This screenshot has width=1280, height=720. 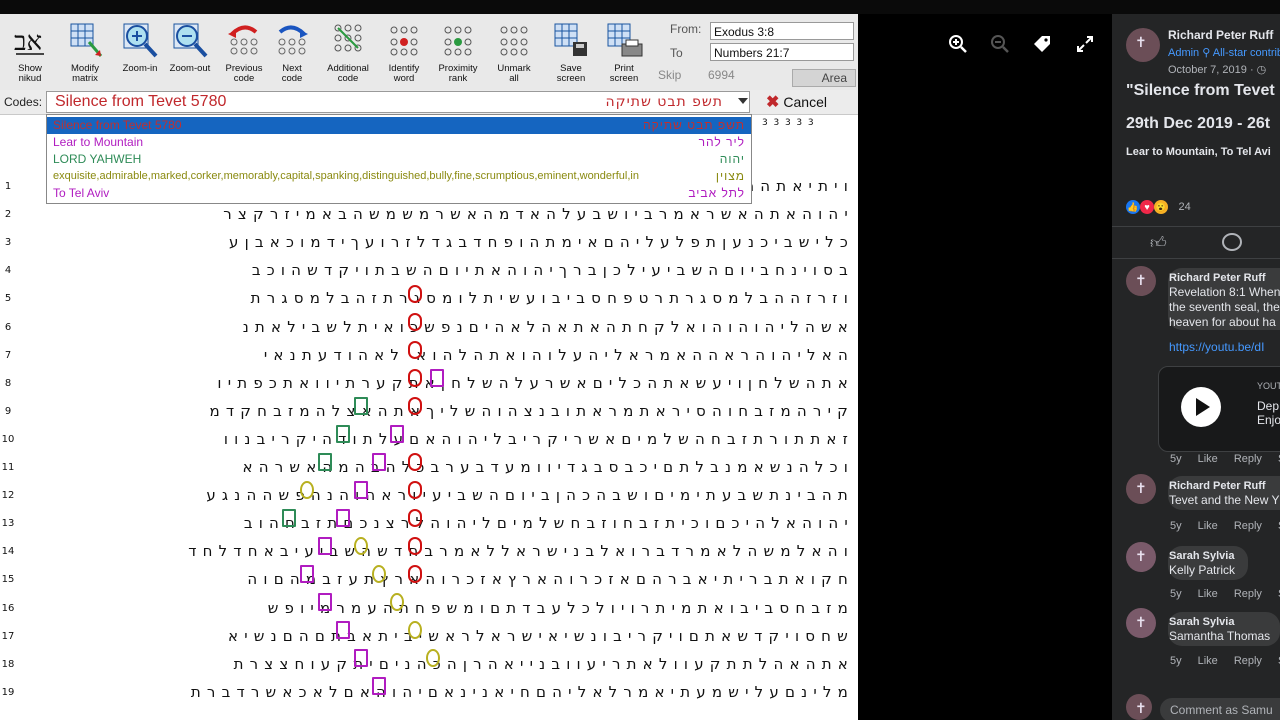 I want to click on row-number: 18, so click(x=8, y=664).